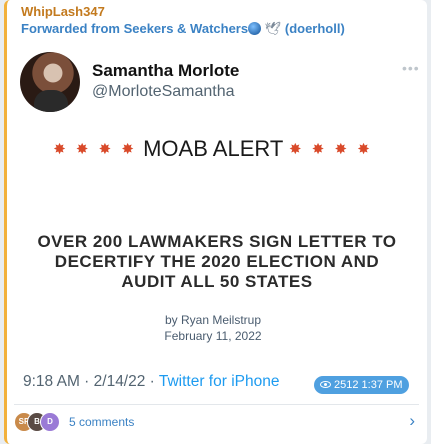 Image resolution: width=431 pixels, height=444 pixels. What do you see at coordinates (382, 385) in the screenshot?
I see `message-time: 1:37 PM` at bounding box center [382, 385].